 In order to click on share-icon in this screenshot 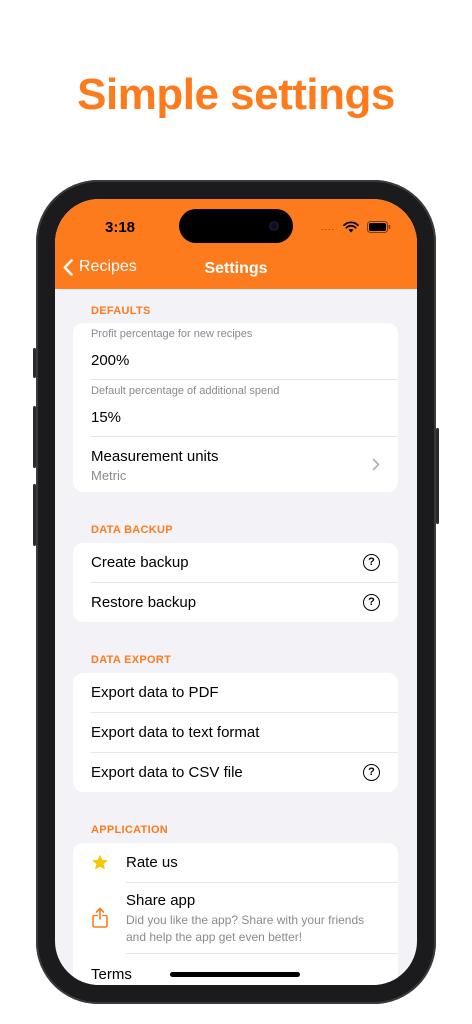, I will do `click(100, 917)`.